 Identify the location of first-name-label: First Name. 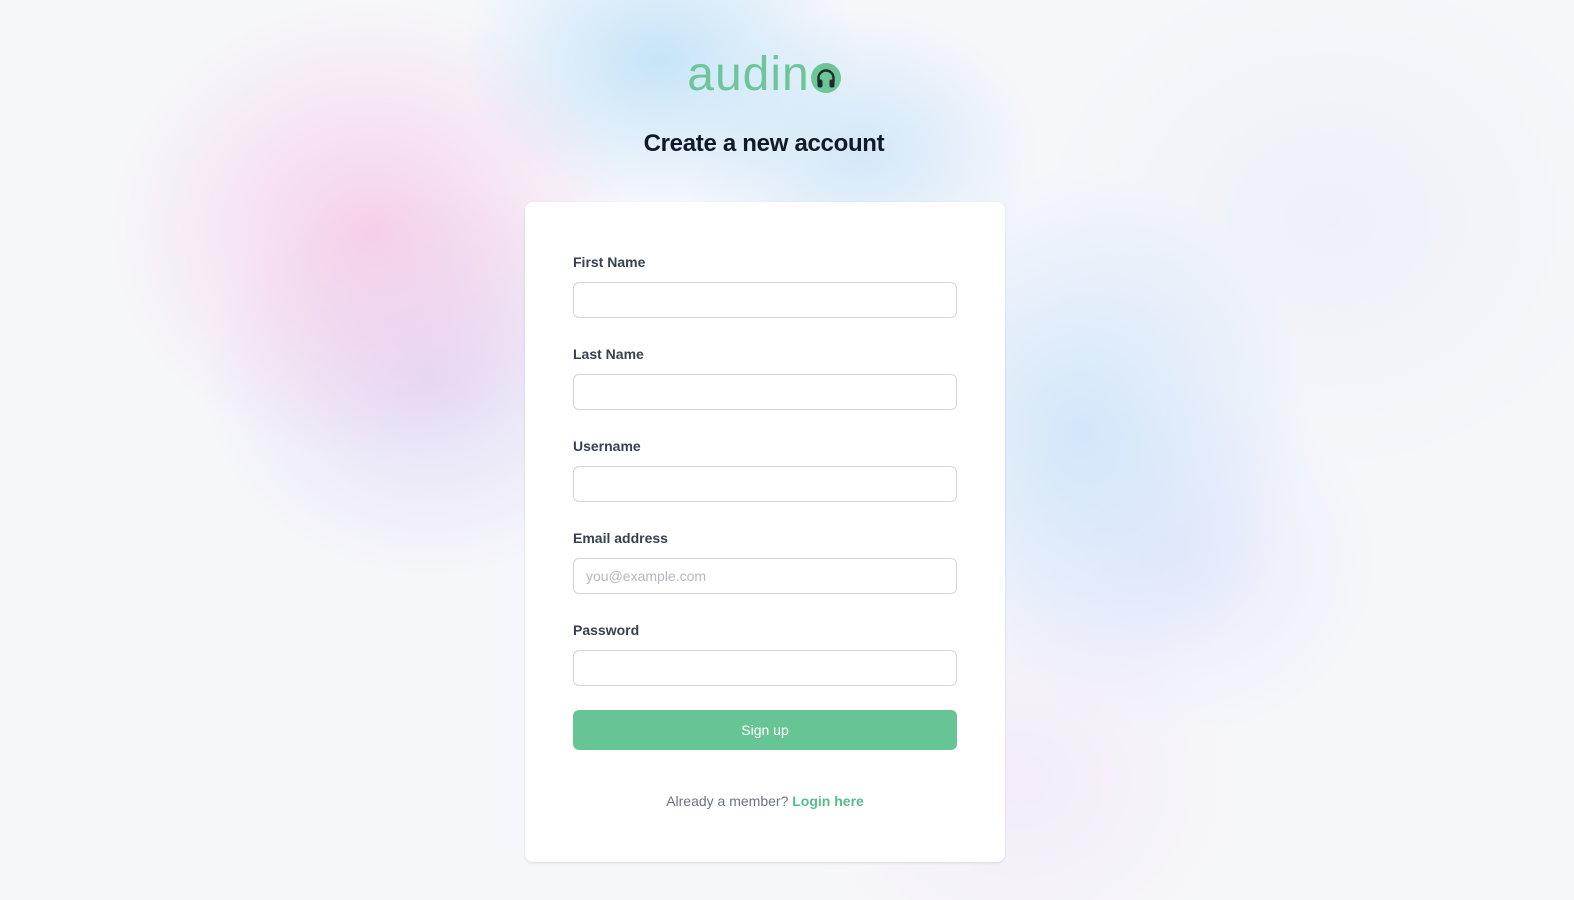
(609, 262).